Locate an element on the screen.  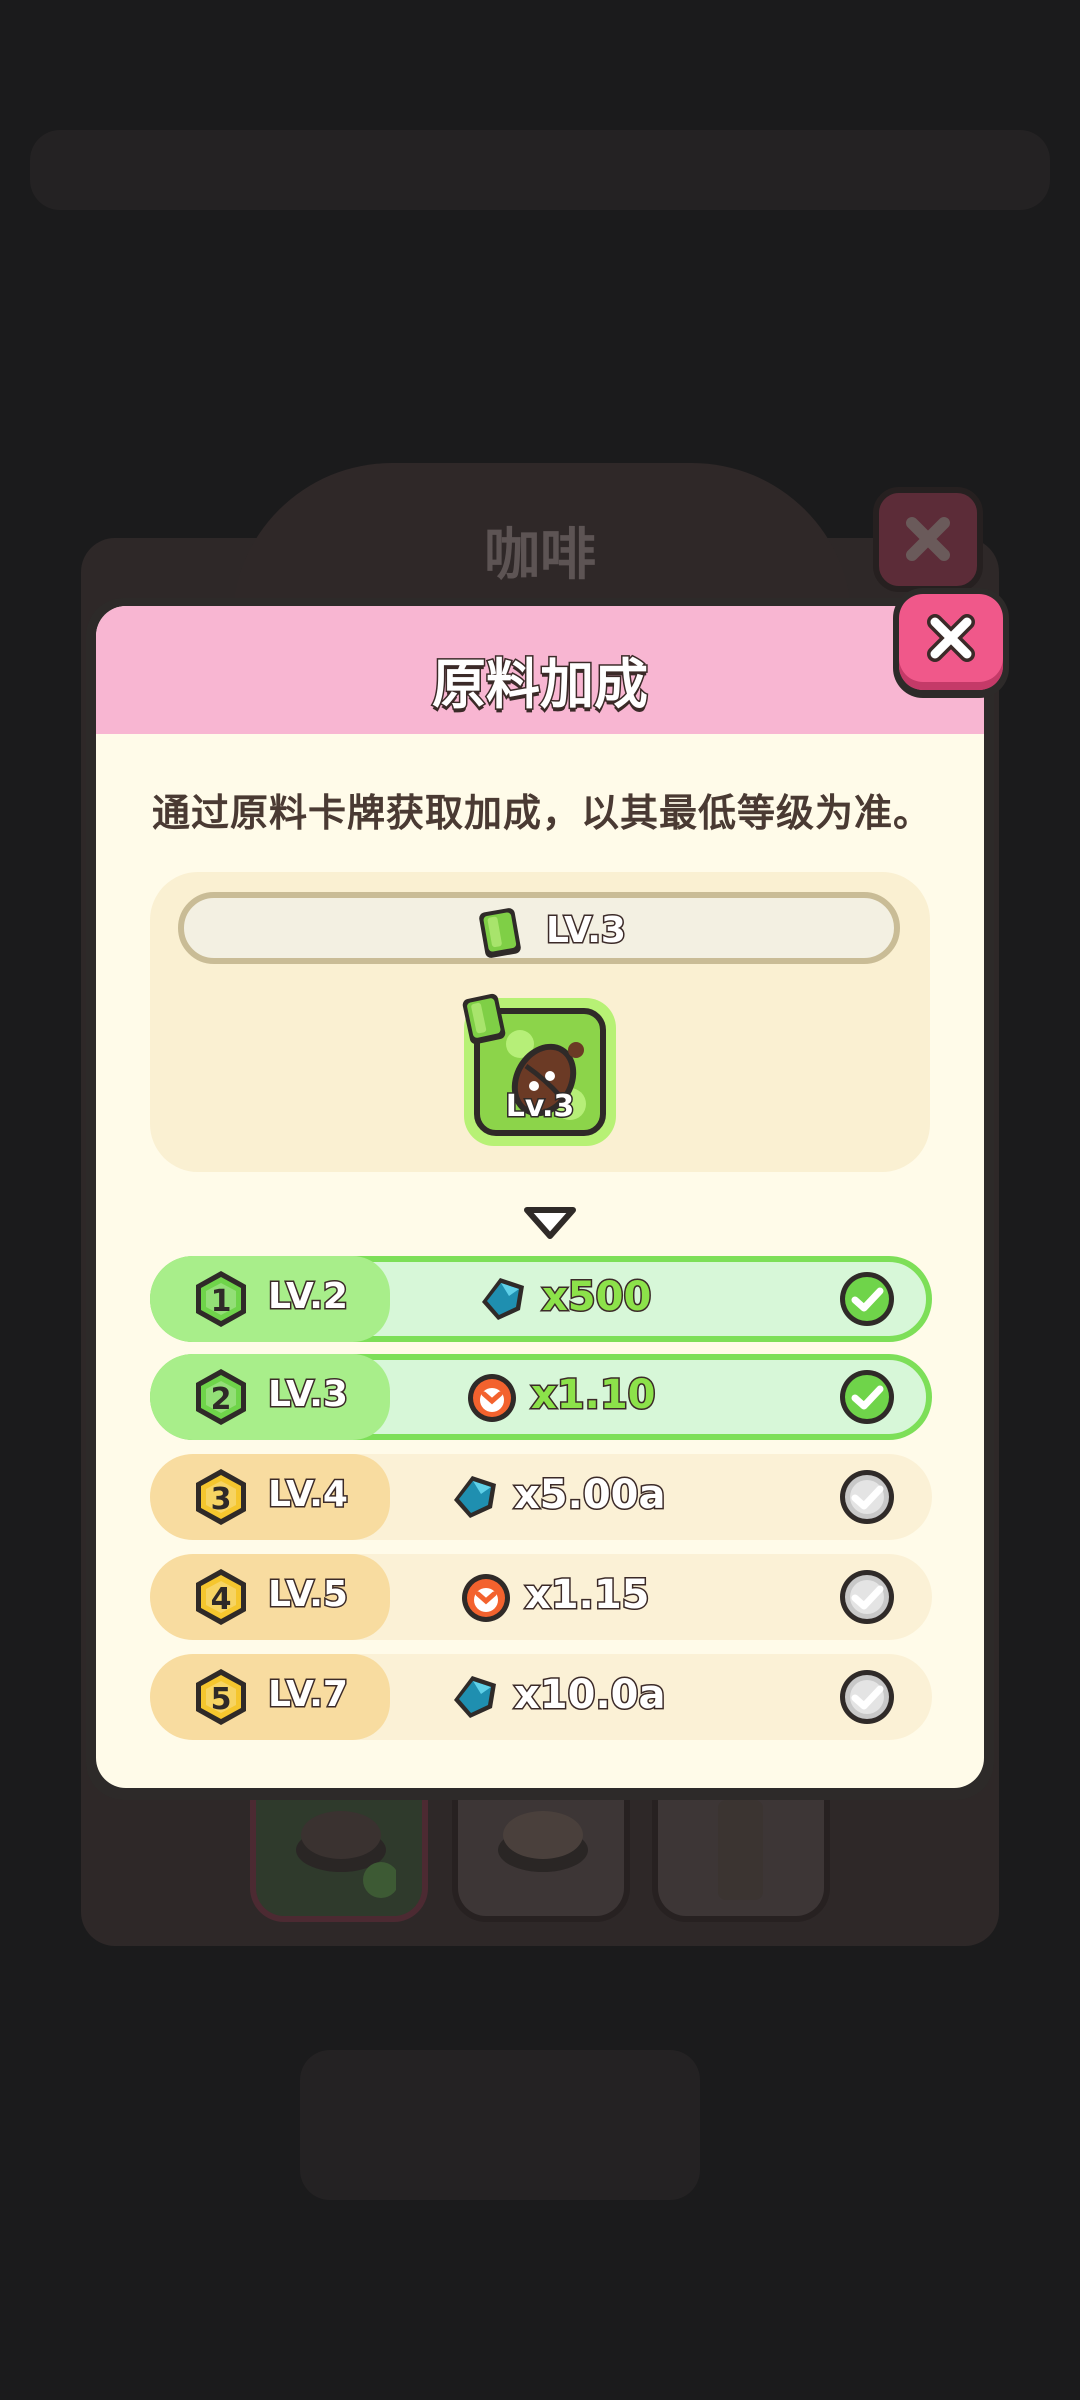
background-blurred-header is located at coordinates (540, 170).